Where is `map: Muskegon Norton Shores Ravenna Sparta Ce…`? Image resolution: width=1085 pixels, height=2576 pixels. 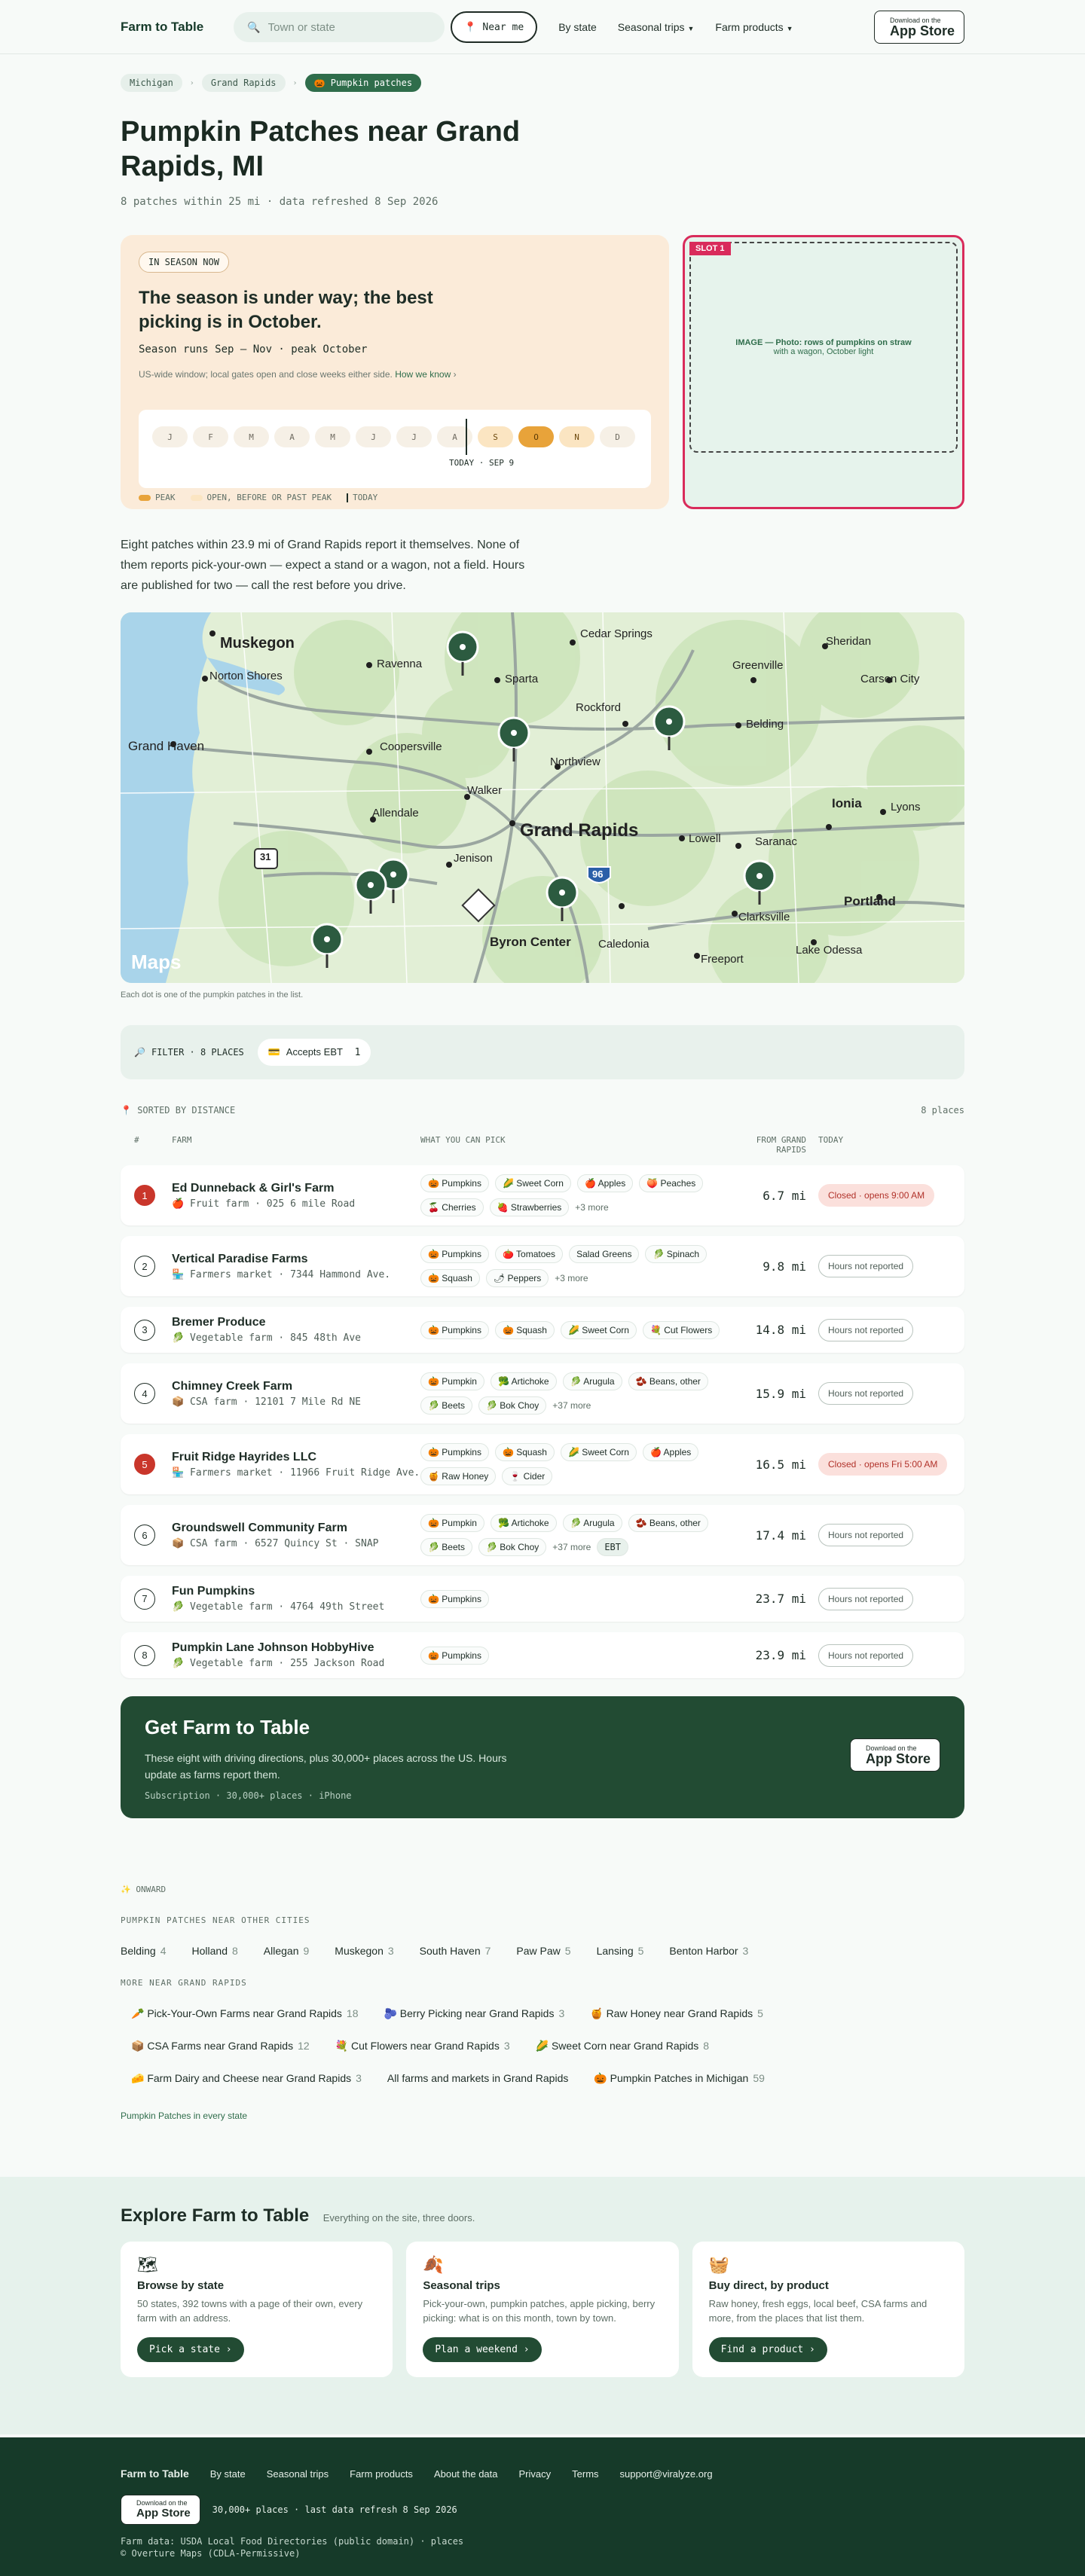 map: Muskegon Norton Shores Ravenna Sparta Ce… is located at coordinates (542, 798).